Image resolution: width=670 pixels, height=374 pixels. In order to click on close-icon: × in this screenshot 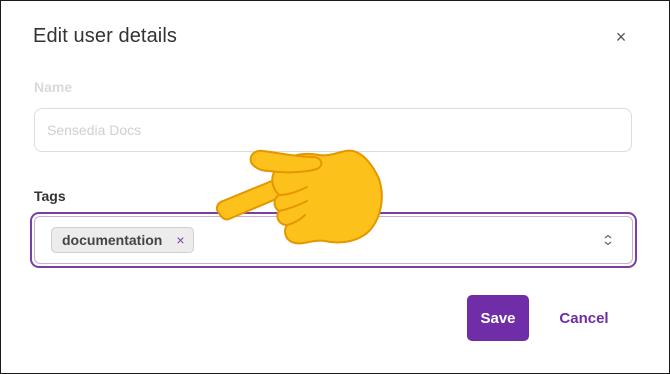, I will do `click(621, 37)`.